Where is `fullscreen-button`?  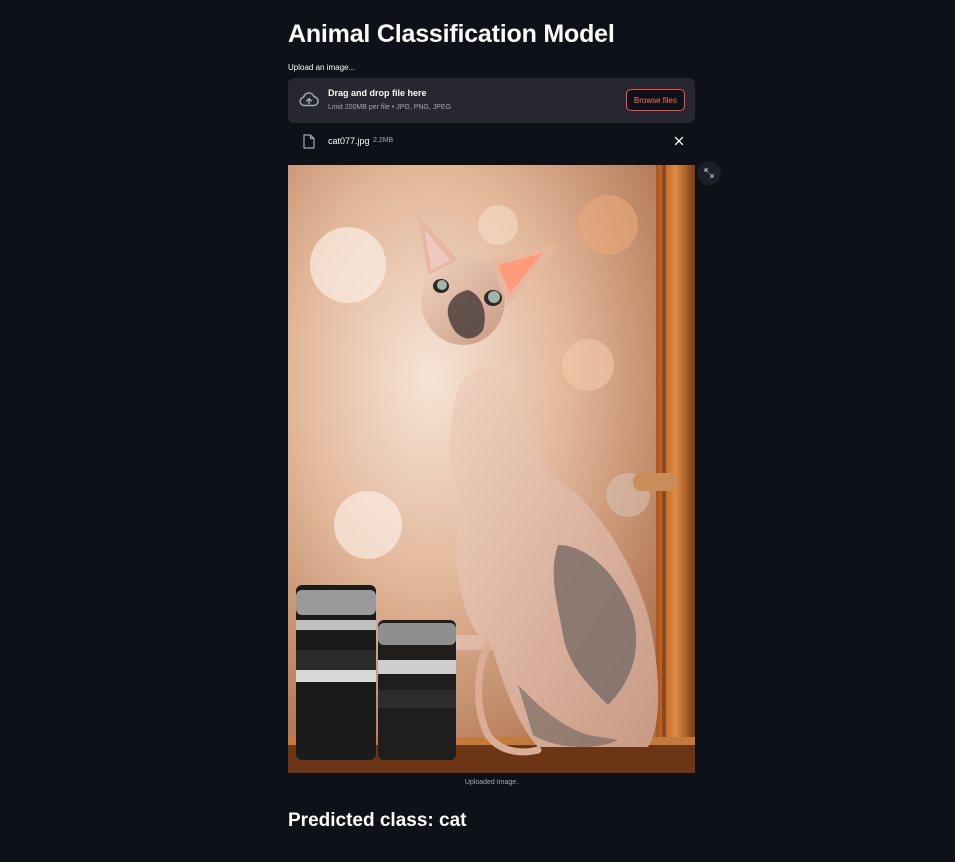
fullscreen-button is located at coordinates (709, 173).